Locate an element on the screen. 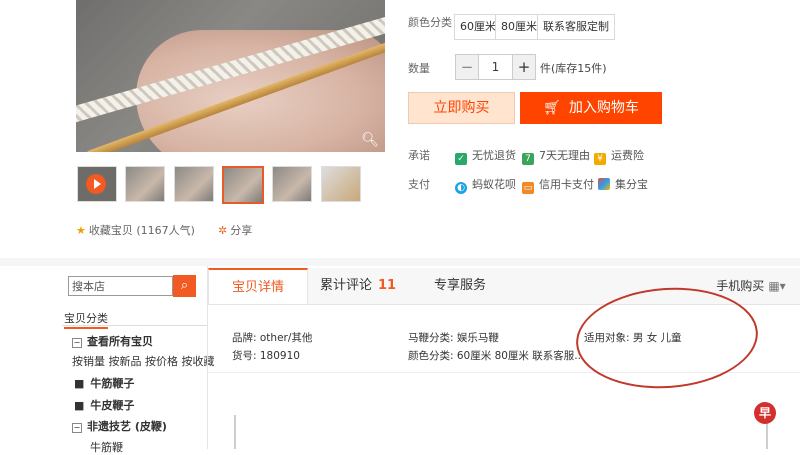 The height and width of the screenshot is (455, 800). pay-label: 支付 is located at coordinates (419, 184).